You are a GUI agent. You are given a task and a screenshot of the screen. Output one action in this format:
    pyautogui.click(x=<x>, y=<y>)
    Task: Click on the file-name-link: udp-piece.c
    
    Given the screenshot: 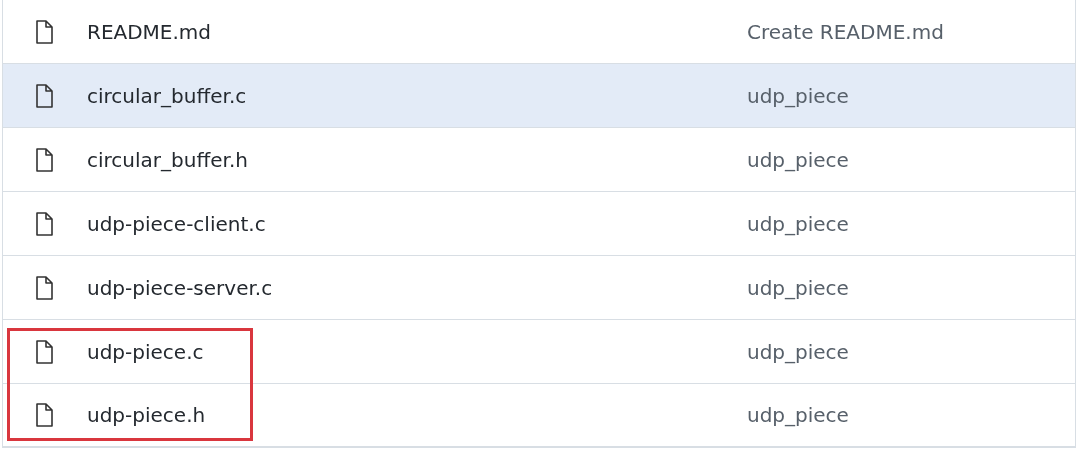 What is the action you would take?
    pyautogui.click(x=417, y=351)
    